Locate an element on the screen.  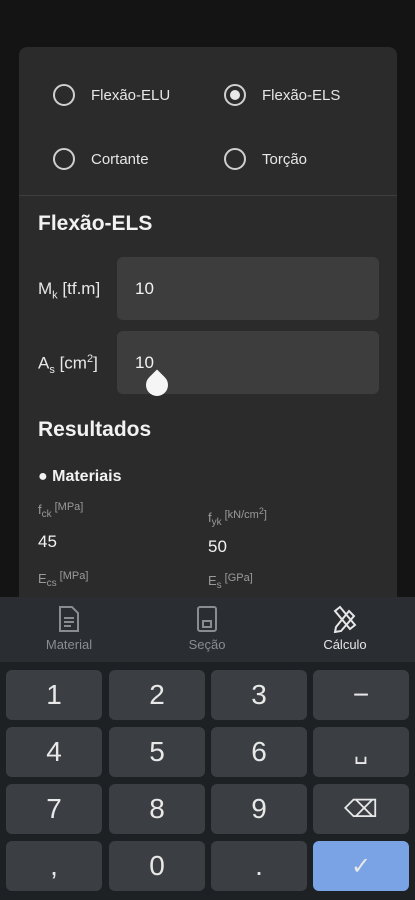
fyk-subscript: yk is located at coordinates (216, 522).